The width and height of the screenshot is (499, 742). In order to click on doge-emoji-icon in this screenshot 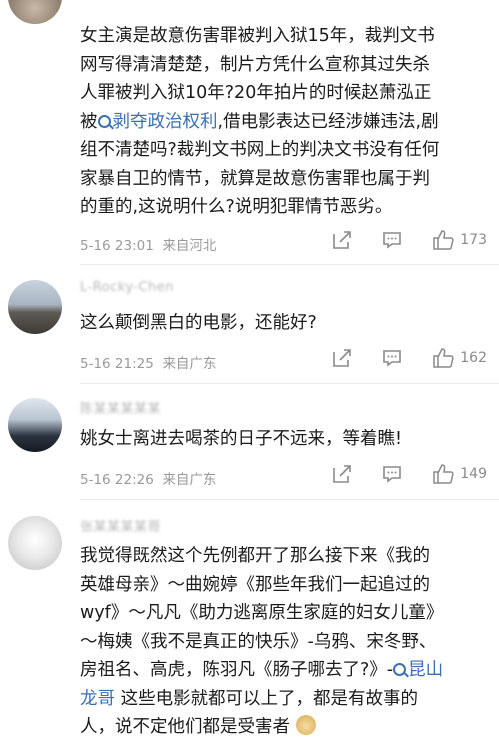, I will do `click(305, 725)`.